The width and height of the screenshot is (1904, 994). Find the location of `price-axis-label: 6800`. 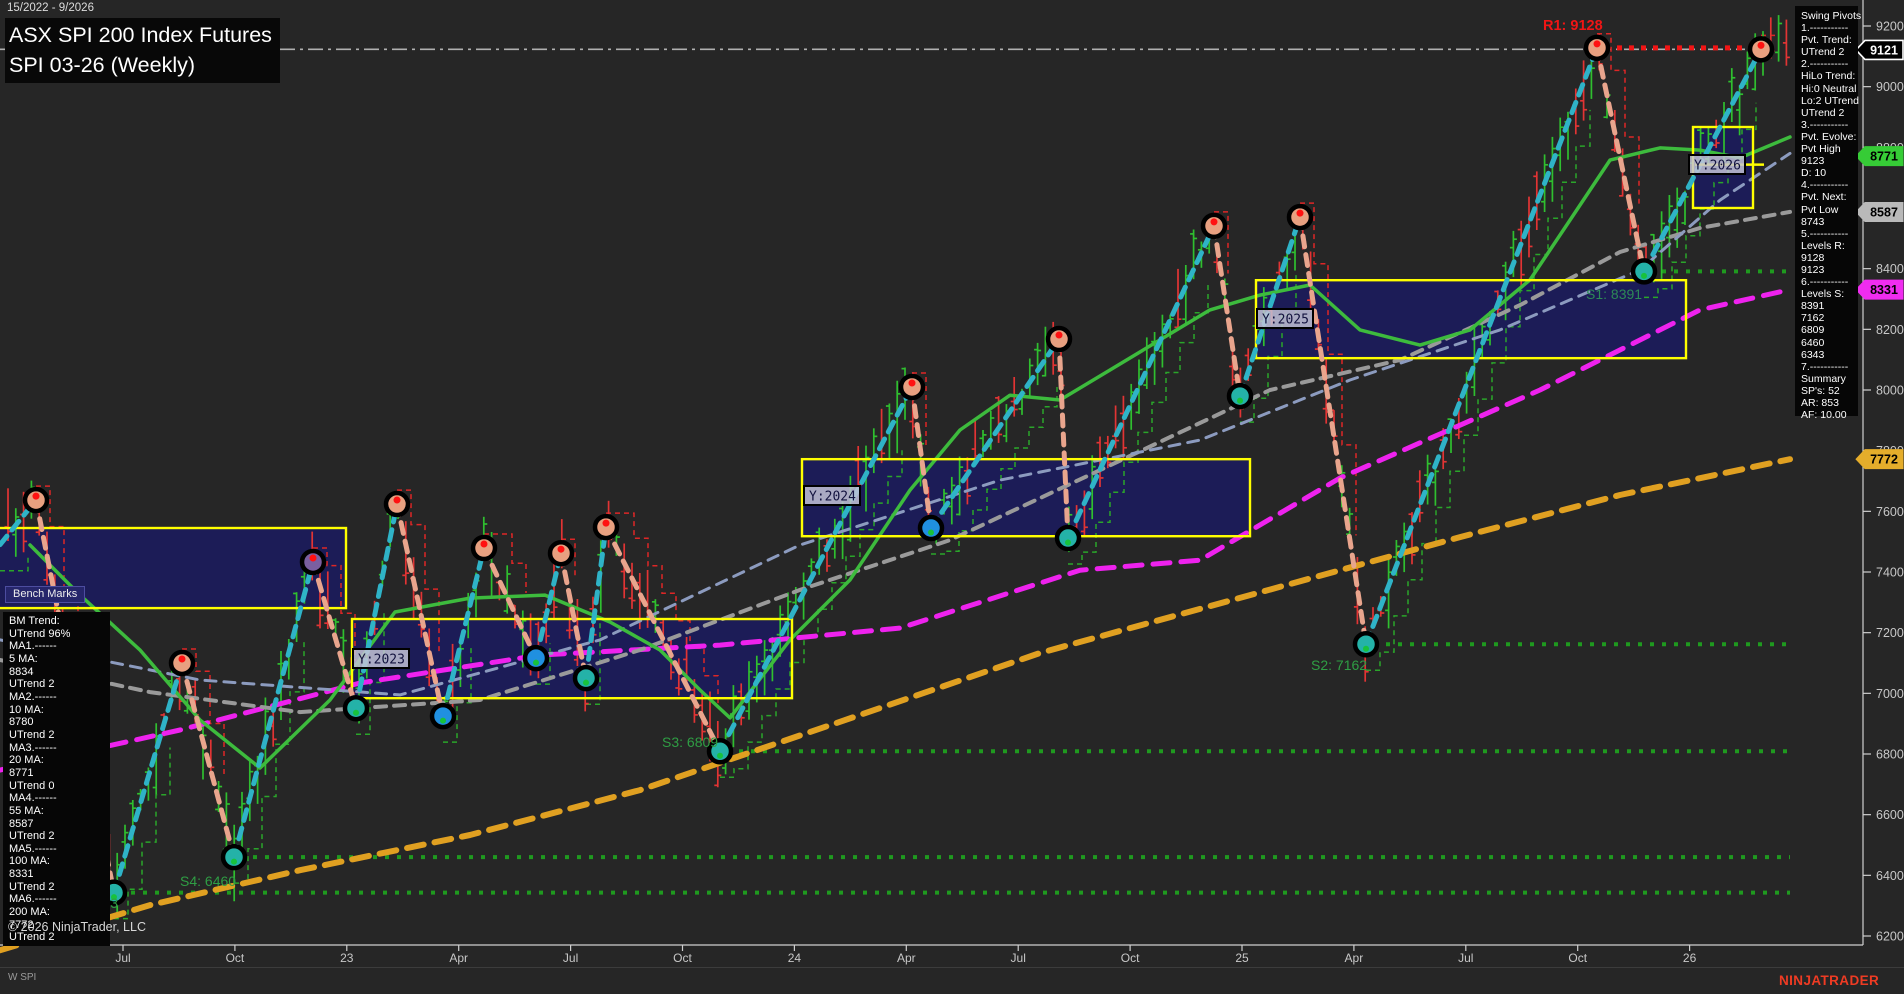

price-axis-label: 6800 is located at coordinates (1890, 755).